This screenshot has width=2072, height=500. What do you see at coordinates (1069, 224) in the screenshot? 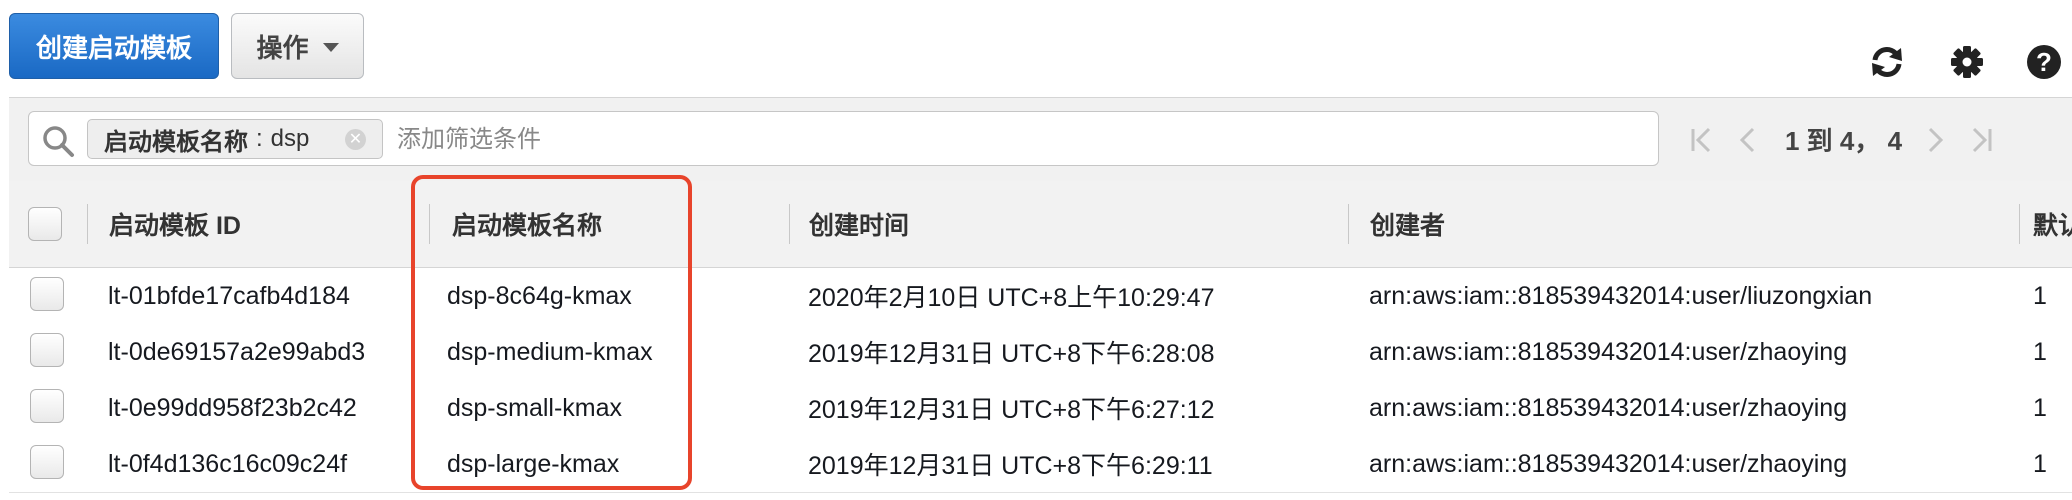
I see `column-header-created-time: 创建时间` at bounding box center [1069, 224].